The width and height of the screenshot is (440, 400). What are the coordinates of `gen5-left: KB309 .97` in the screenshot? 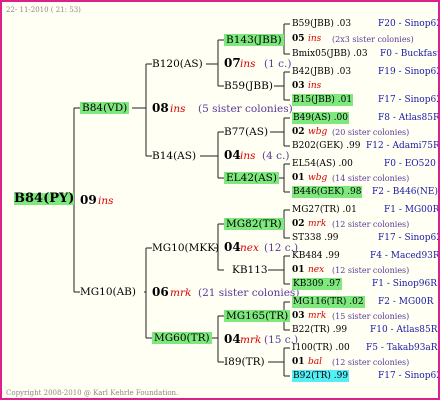 It's located at (317, 284).